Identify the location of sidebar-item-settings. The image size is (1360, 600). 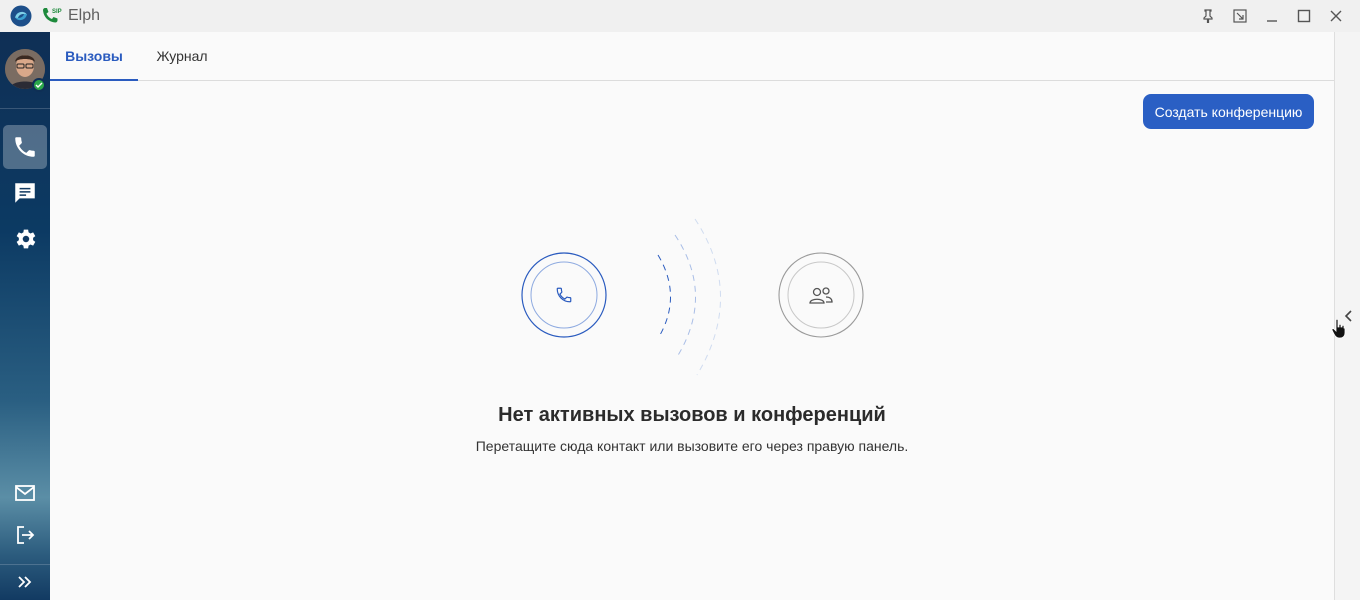
(25, 239).